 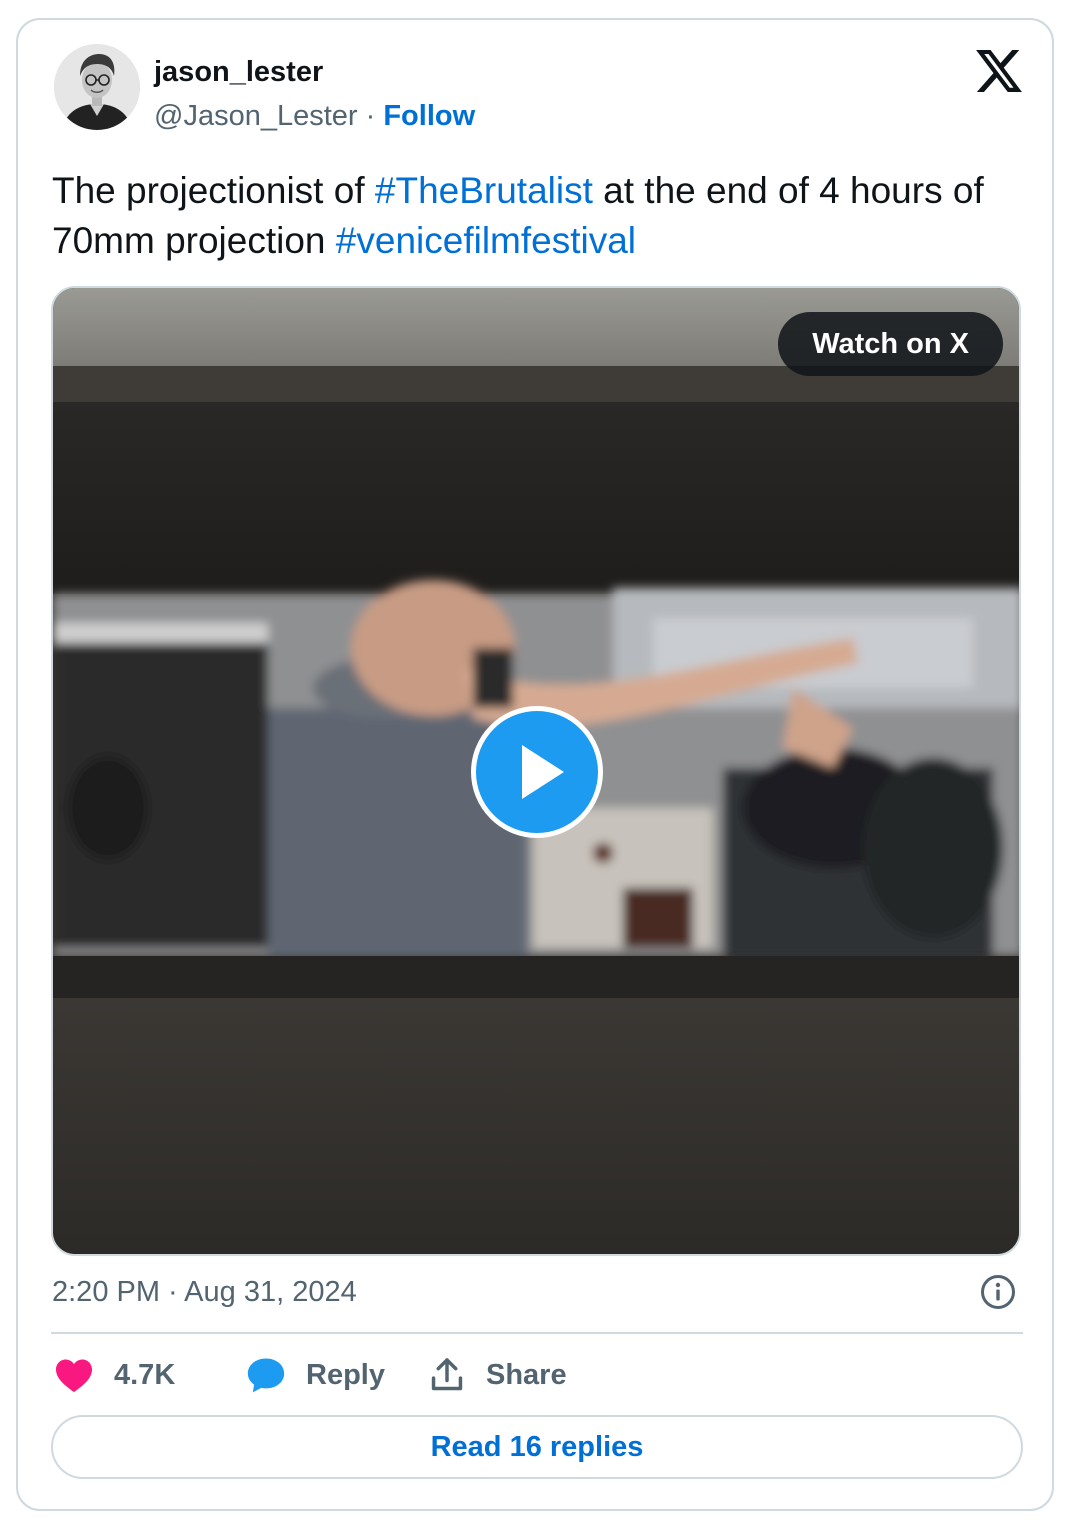 What do you see at coordinates (999, 71) in the screenshot?
I see `x-logo-icon` at bounding box center [999, 71].